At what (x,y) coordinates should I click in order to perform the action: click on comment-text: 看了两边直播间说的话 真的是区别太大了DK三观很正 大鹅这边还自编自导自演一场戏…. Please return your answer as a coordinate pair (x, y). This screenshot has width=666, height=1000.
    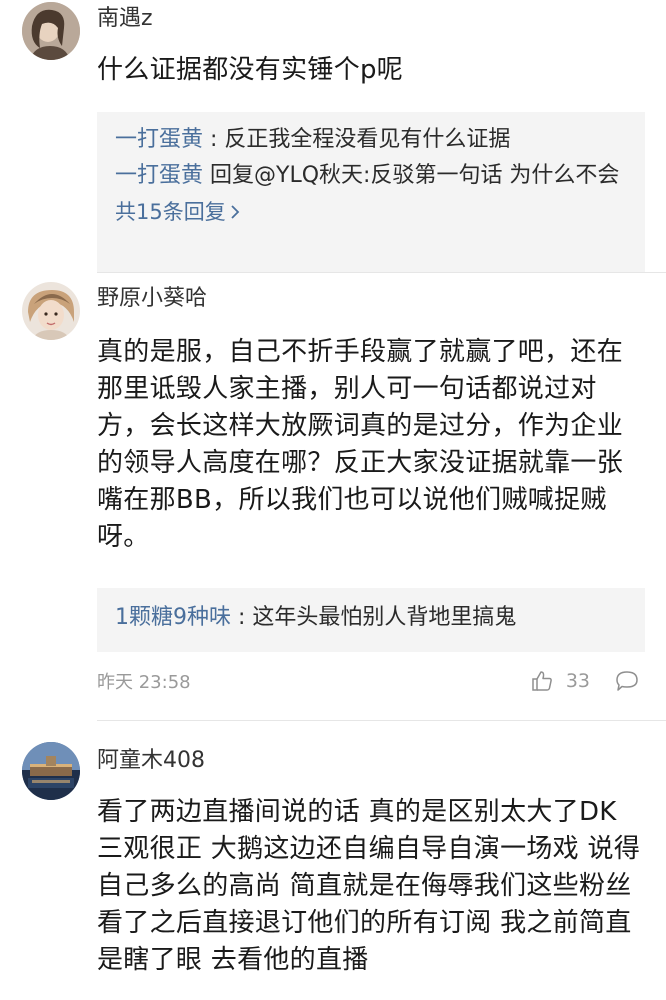
    Looking at the image, I should click on (369, 886).